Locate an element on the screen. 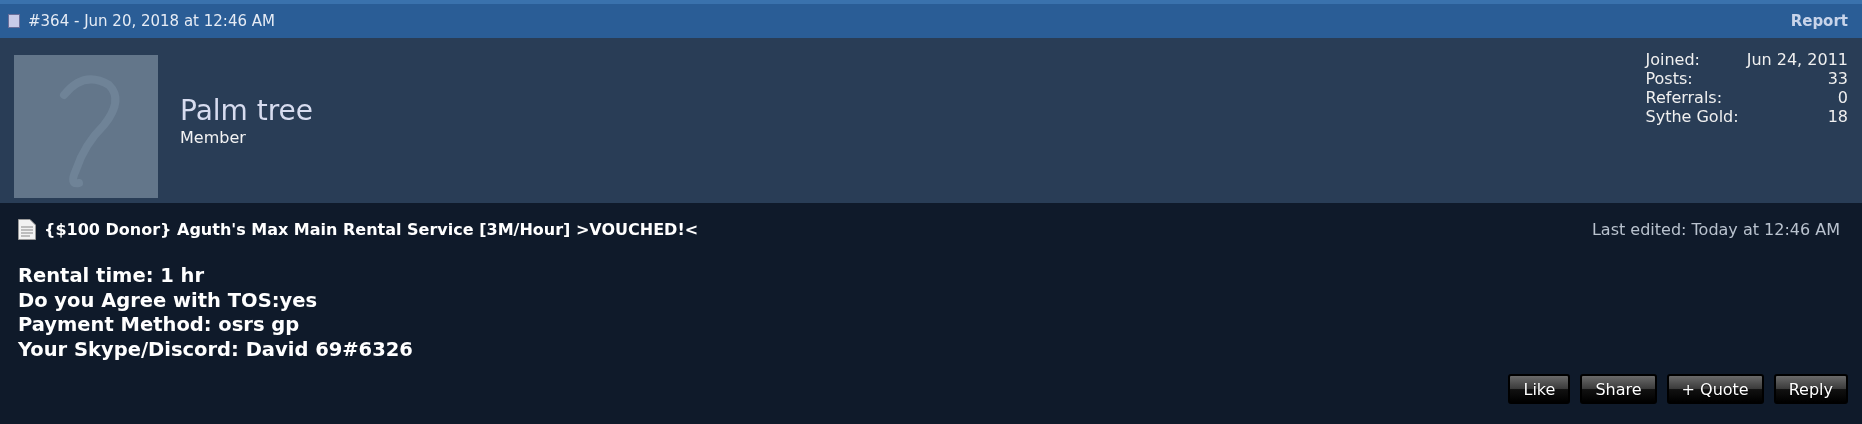  post-number-date: #364 - Jun 20, 2018 at 12:46 AM is located at coordinates (151, 21).